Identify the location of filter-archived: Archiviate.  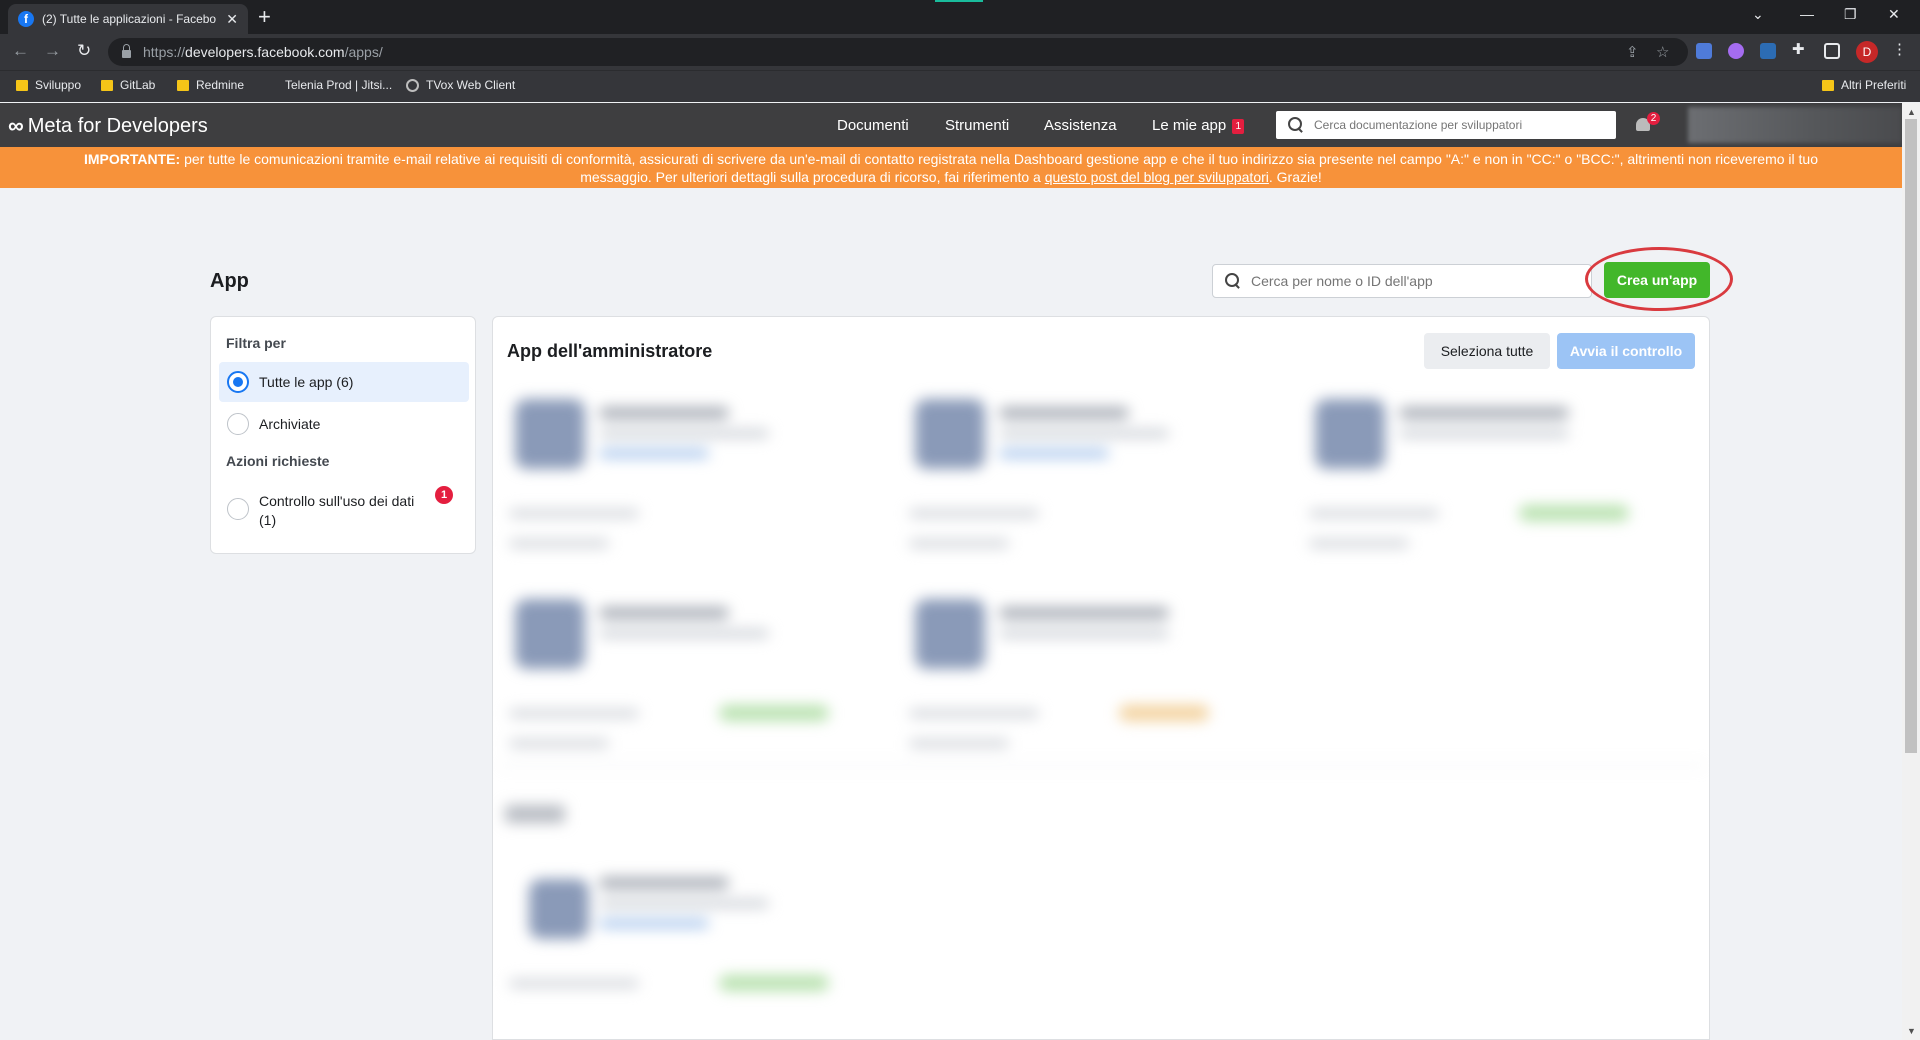
(344, 424).